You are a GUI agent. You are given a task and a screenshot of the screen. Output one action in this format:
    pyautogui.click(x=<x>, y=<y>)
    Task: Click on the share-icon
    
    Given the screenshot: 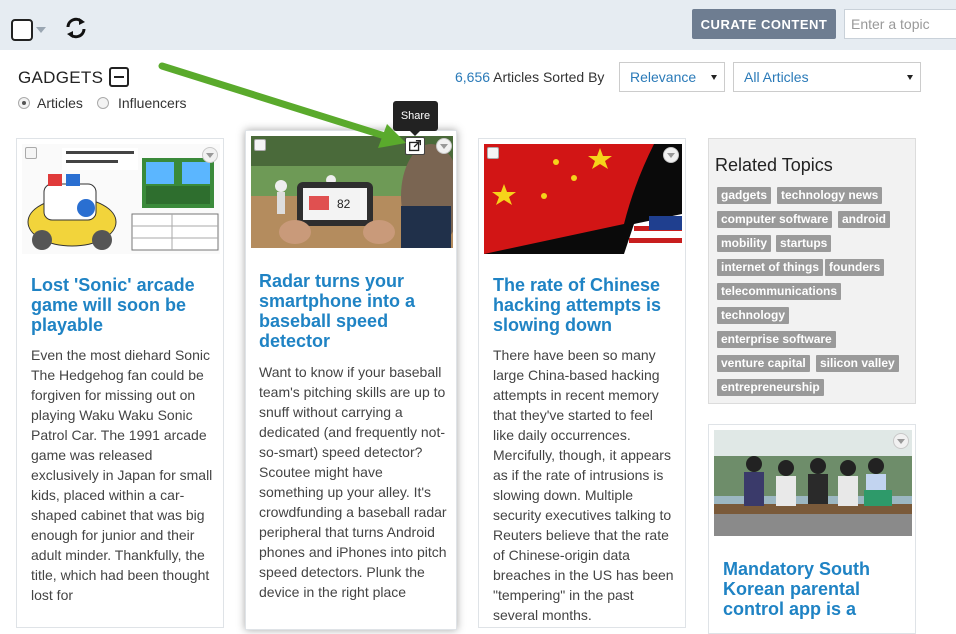 What is the action you would take?
    pyautogui.click(x=415, y=146)
    